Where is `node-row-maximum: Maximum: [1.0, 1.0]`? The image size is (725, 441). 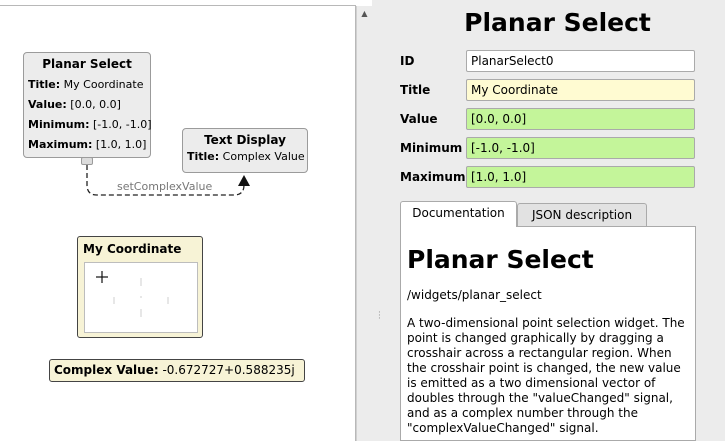
node-row-maximum: Maximum: [1.0, 1.0] is located at coordinates (87, 144).